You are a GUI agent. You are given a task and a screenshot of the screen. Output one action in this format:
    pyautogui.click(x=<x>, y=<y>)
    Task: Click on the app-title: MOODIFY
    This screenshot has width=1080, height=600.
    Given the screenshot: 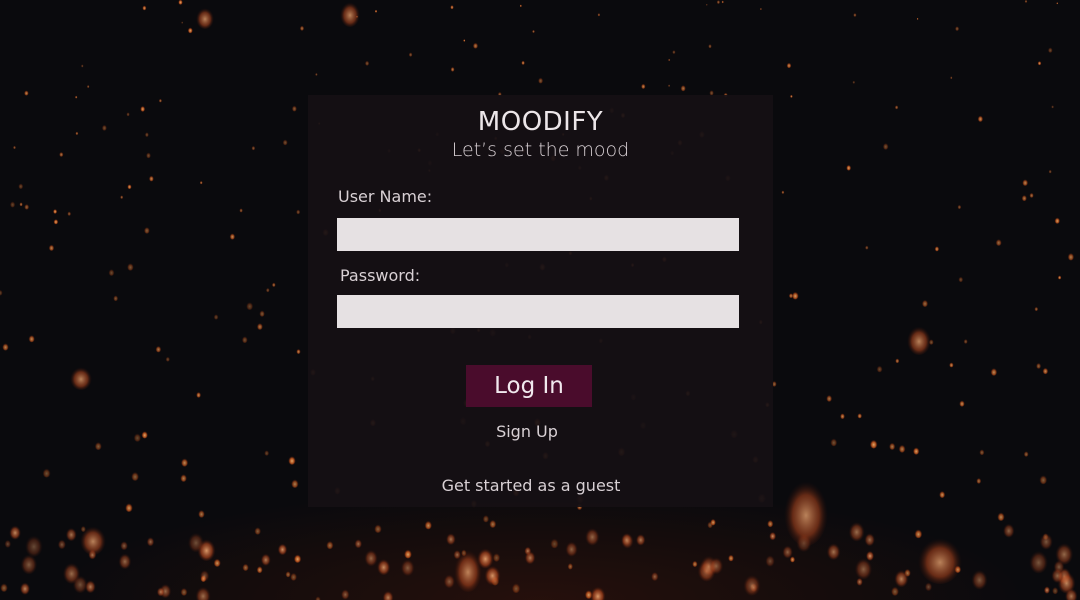 What is the action you would take?
    pyautogui.click(x=540, y=122)
    